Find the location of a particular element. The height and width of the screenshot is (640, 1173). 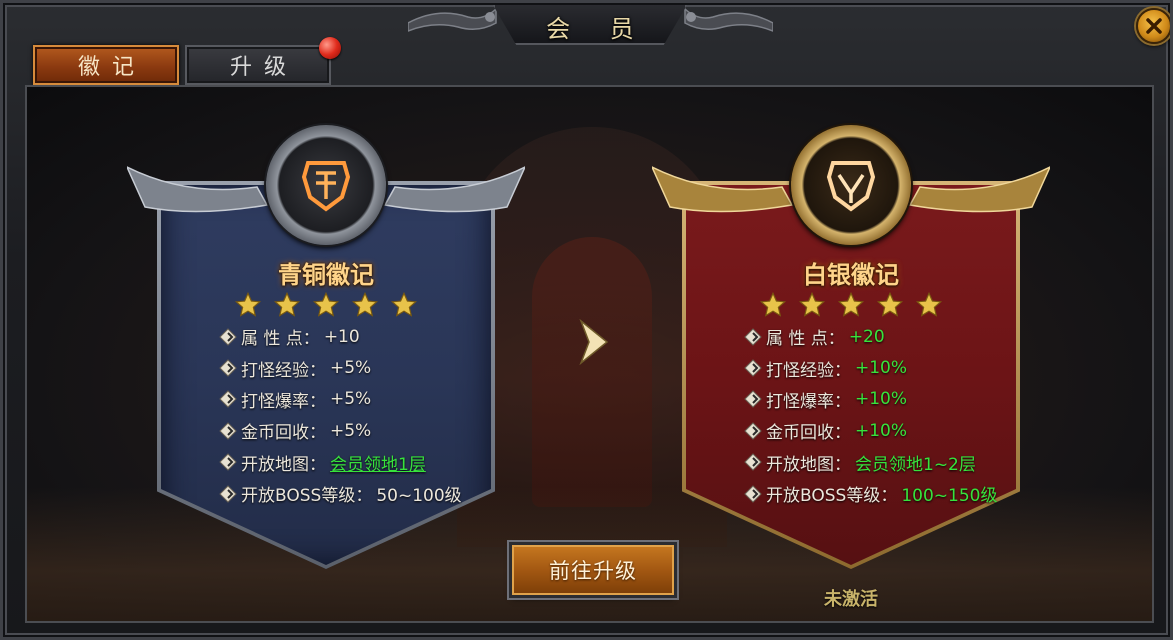

goto-upgrade-button: 前往升级 is located at coordinates (593, 570).